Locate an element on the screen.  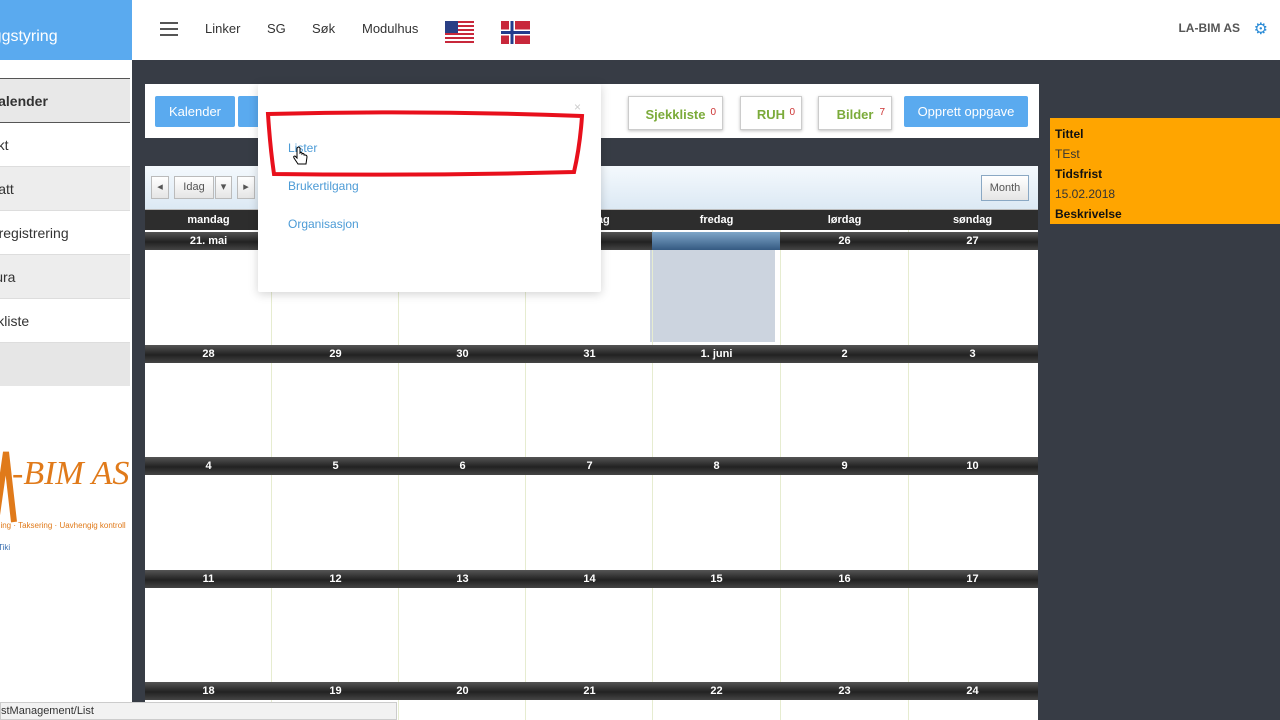
date-label: 21. mai is located at coordinates (208, 241).